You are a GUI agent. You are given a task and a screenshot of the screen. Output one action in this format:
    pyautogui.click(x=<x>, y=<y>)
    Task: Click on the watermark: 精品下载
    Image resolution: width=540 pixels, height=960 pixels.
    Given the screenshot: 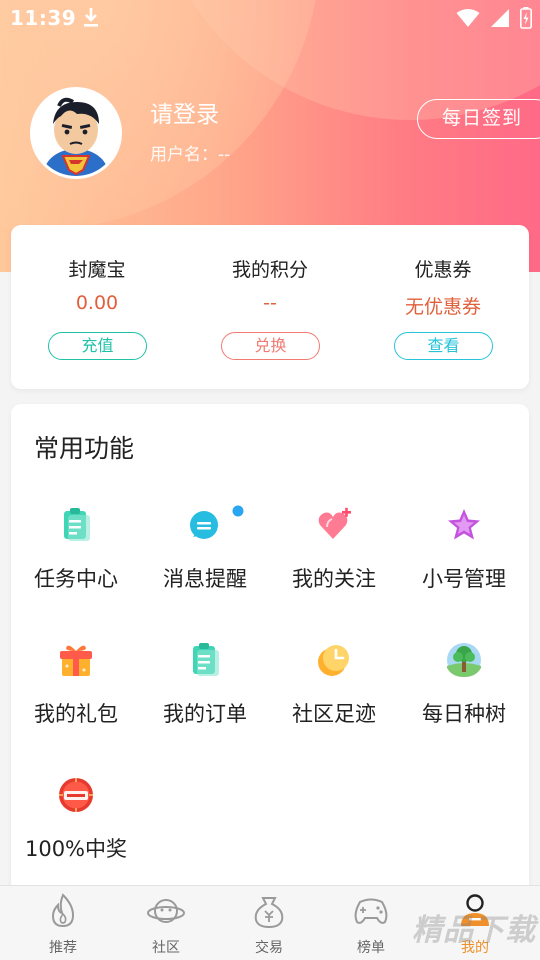 What is the action you would take?
    pyautogui.click(x=474, y=930)
    